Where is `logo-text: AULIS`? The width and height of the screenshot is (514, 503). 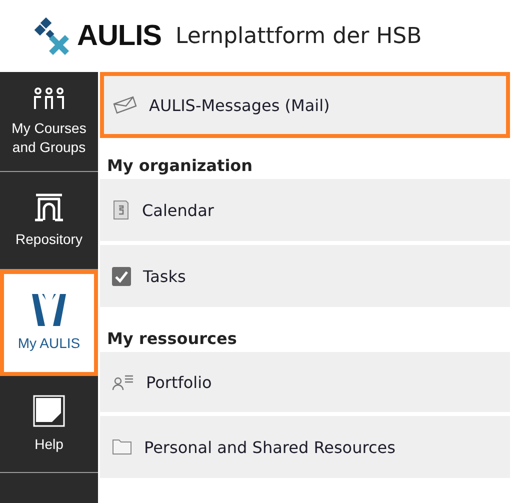 logo-text: AULIS is located at coordinates (119, 36).